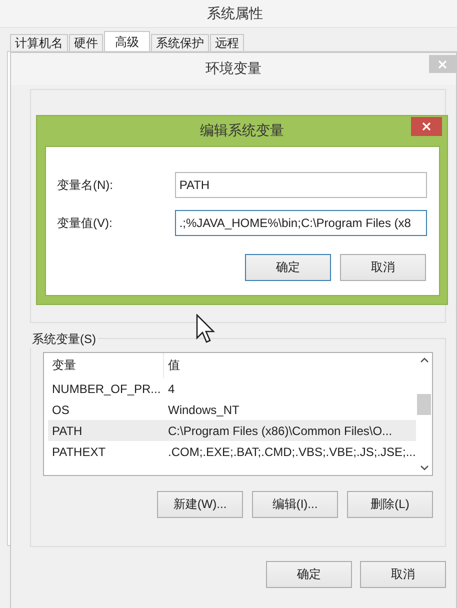 The height and width of the screenshot is (608, 457). What do you see at coordinates (234, 69) in the screenshot?
I see `dialog-title: 环境变量` at bounding box center [234, 69].